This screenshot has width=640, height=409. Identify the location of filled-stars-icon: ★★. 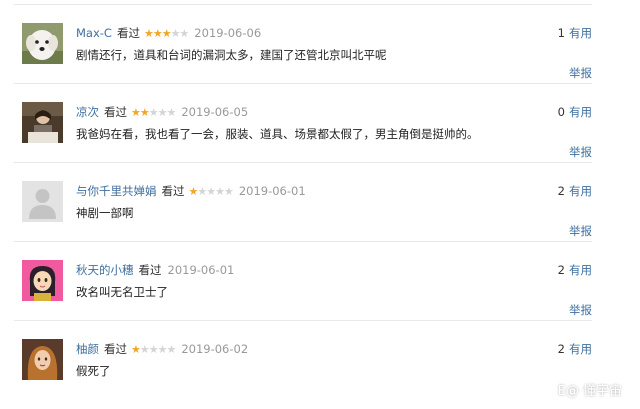
(140, 112).